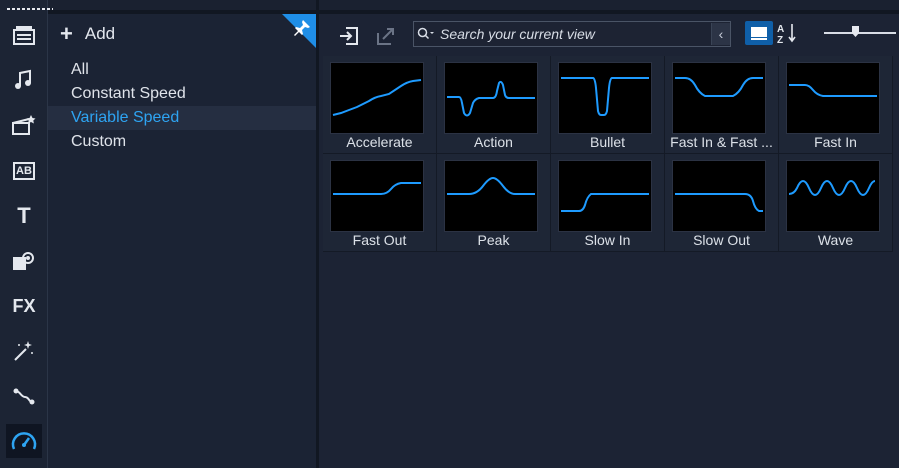  Describe the element at coordinates (349, 36) in the screenshot. I see `import-icon` at that location.